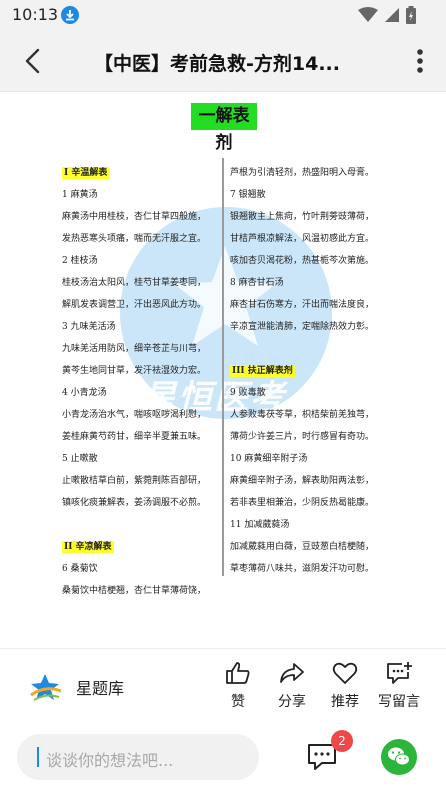 This screenshot has height=793, width=446. Describe the element at coordinates (305, 393) in the screenshot. I see `doc-line: 9 败毒散` at that location.